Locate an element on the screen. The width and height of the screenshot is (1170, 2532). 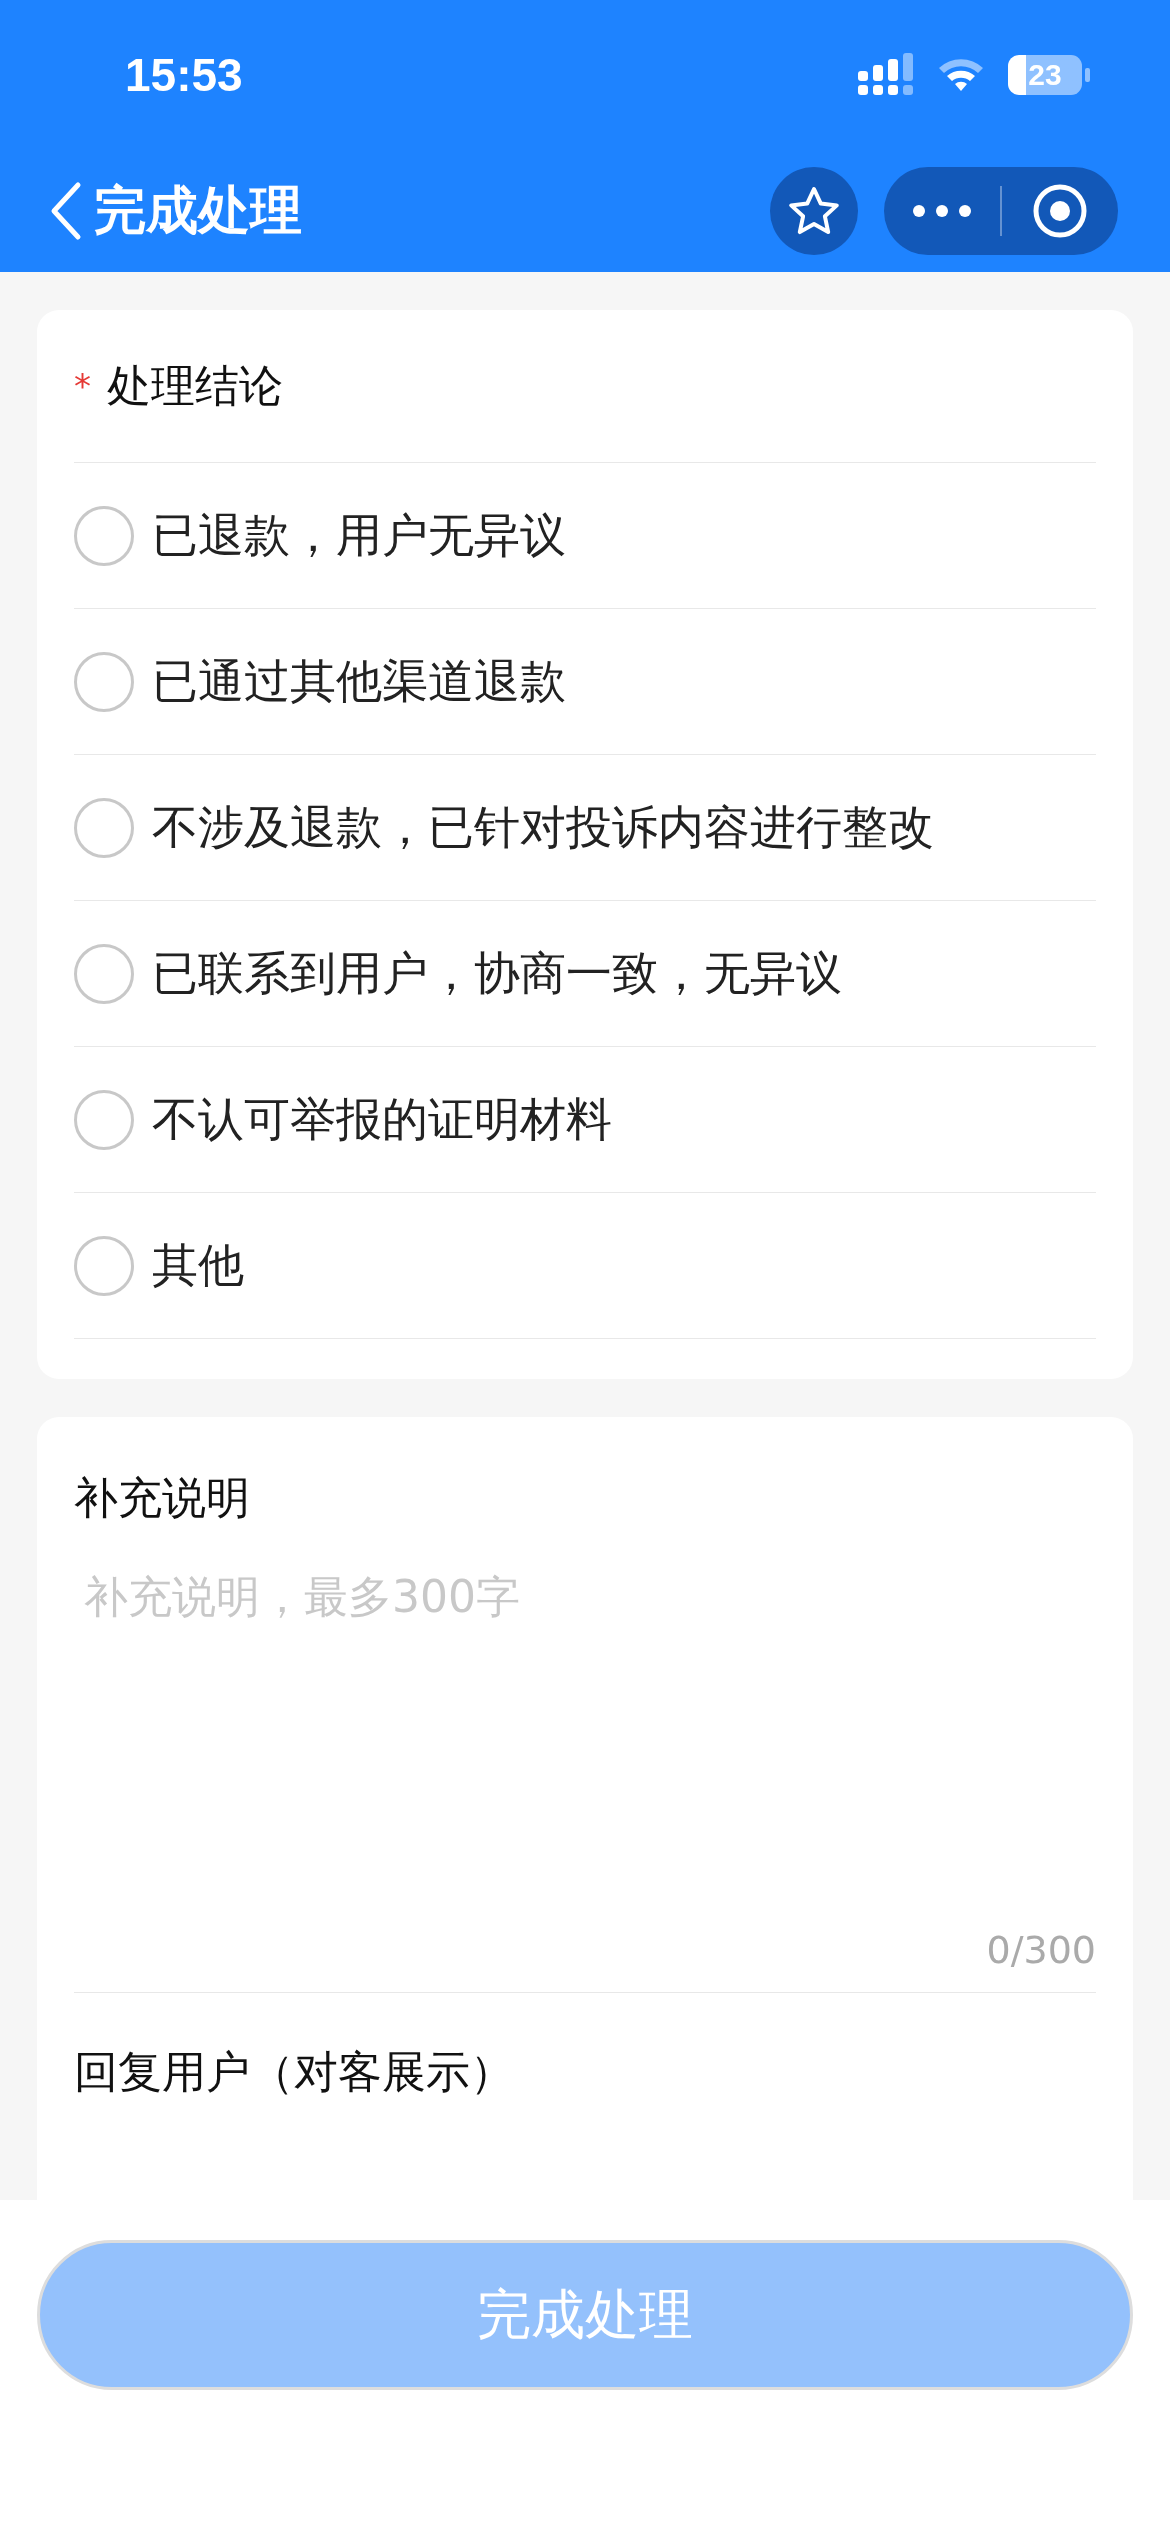
option-label: 已退款，用户无异议 is located at coordinates (359, 535).